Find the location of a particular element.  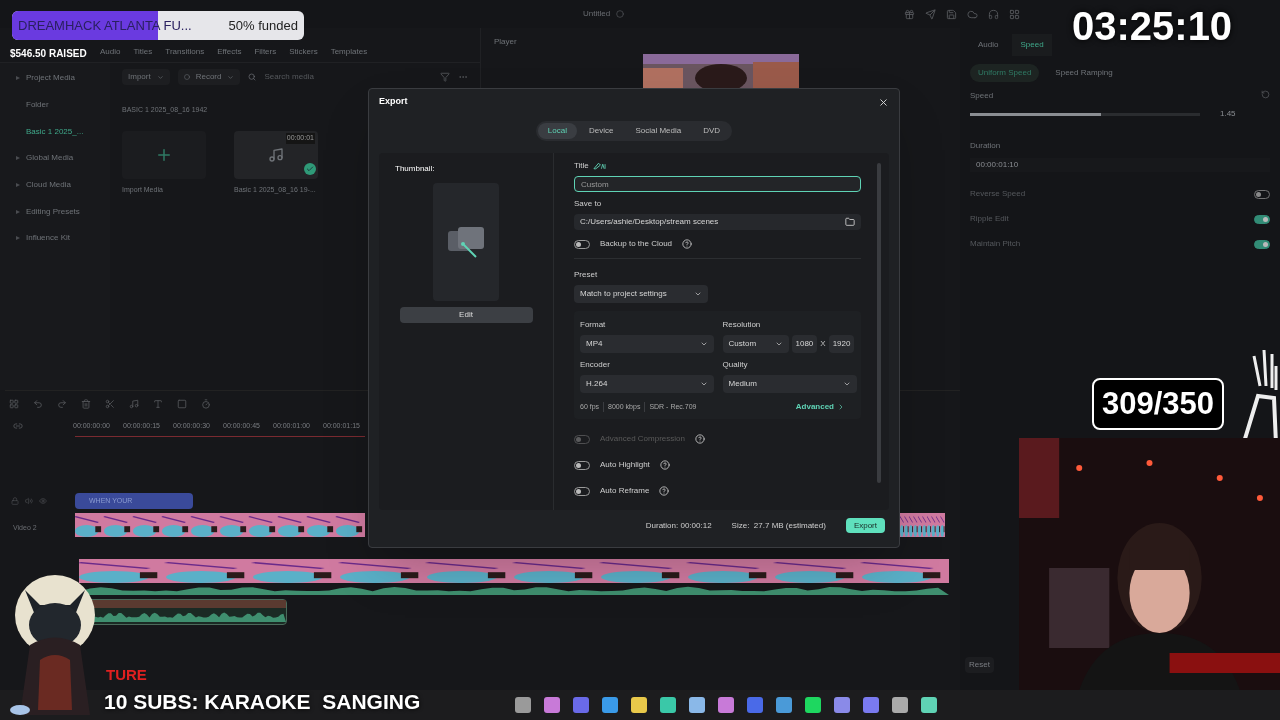

sidebar-item: Influence Kit is located at coordinates (55, 238).